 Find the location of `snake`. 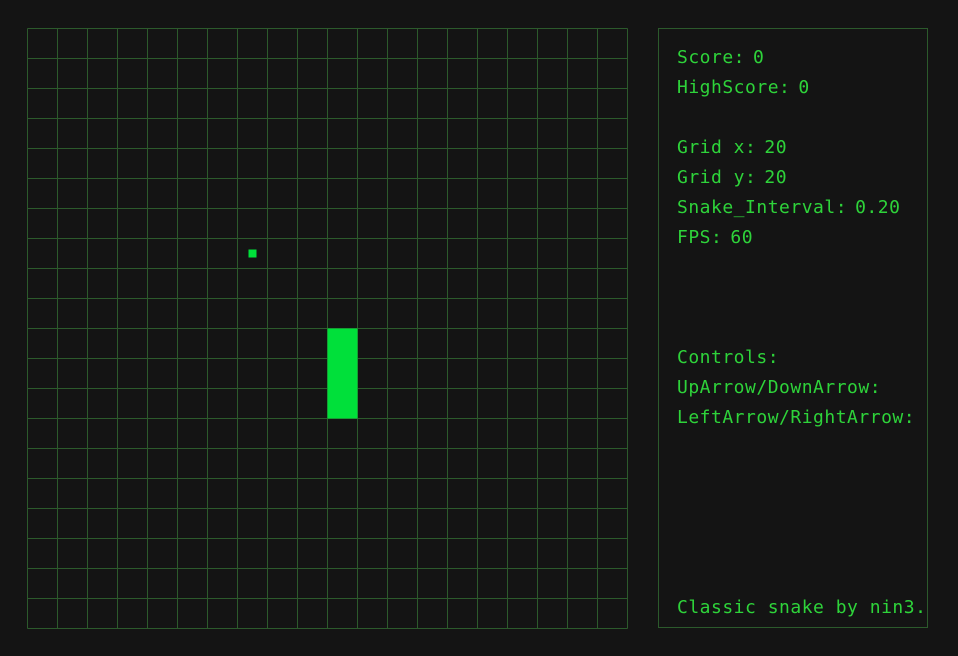

snake is located at coordinates (342, 373).